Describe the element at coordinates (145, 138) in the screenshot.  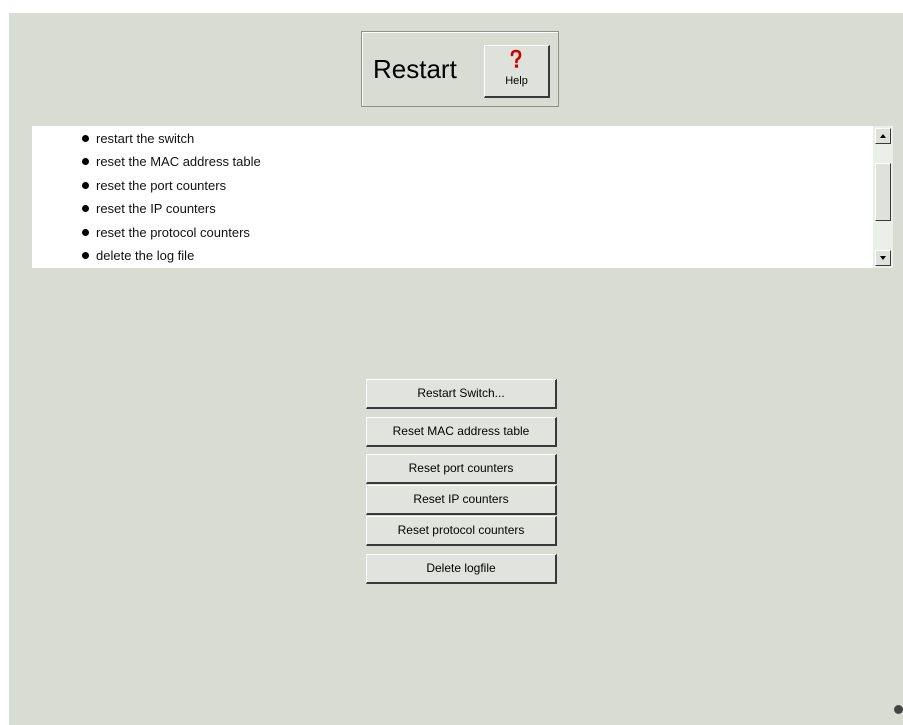
I see `list-item-text: restart the switch` at that location.